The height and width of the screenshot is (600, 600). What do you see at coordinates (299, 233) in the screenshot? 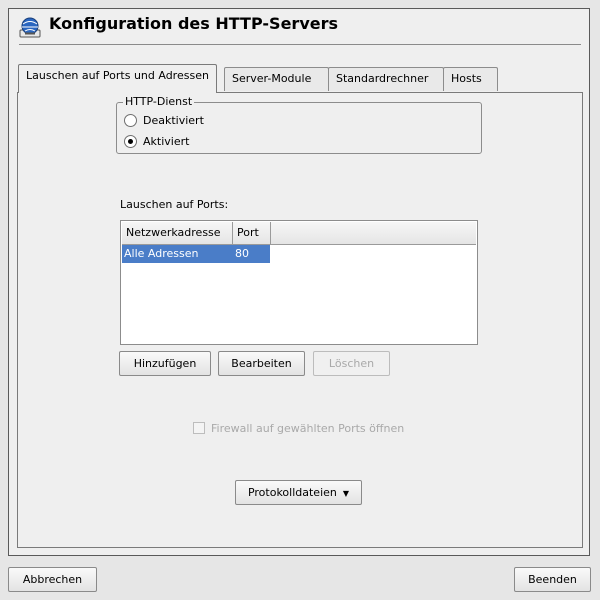
I see `table-header: Netzwerkadresse Port` at bounding box center [299, 233].